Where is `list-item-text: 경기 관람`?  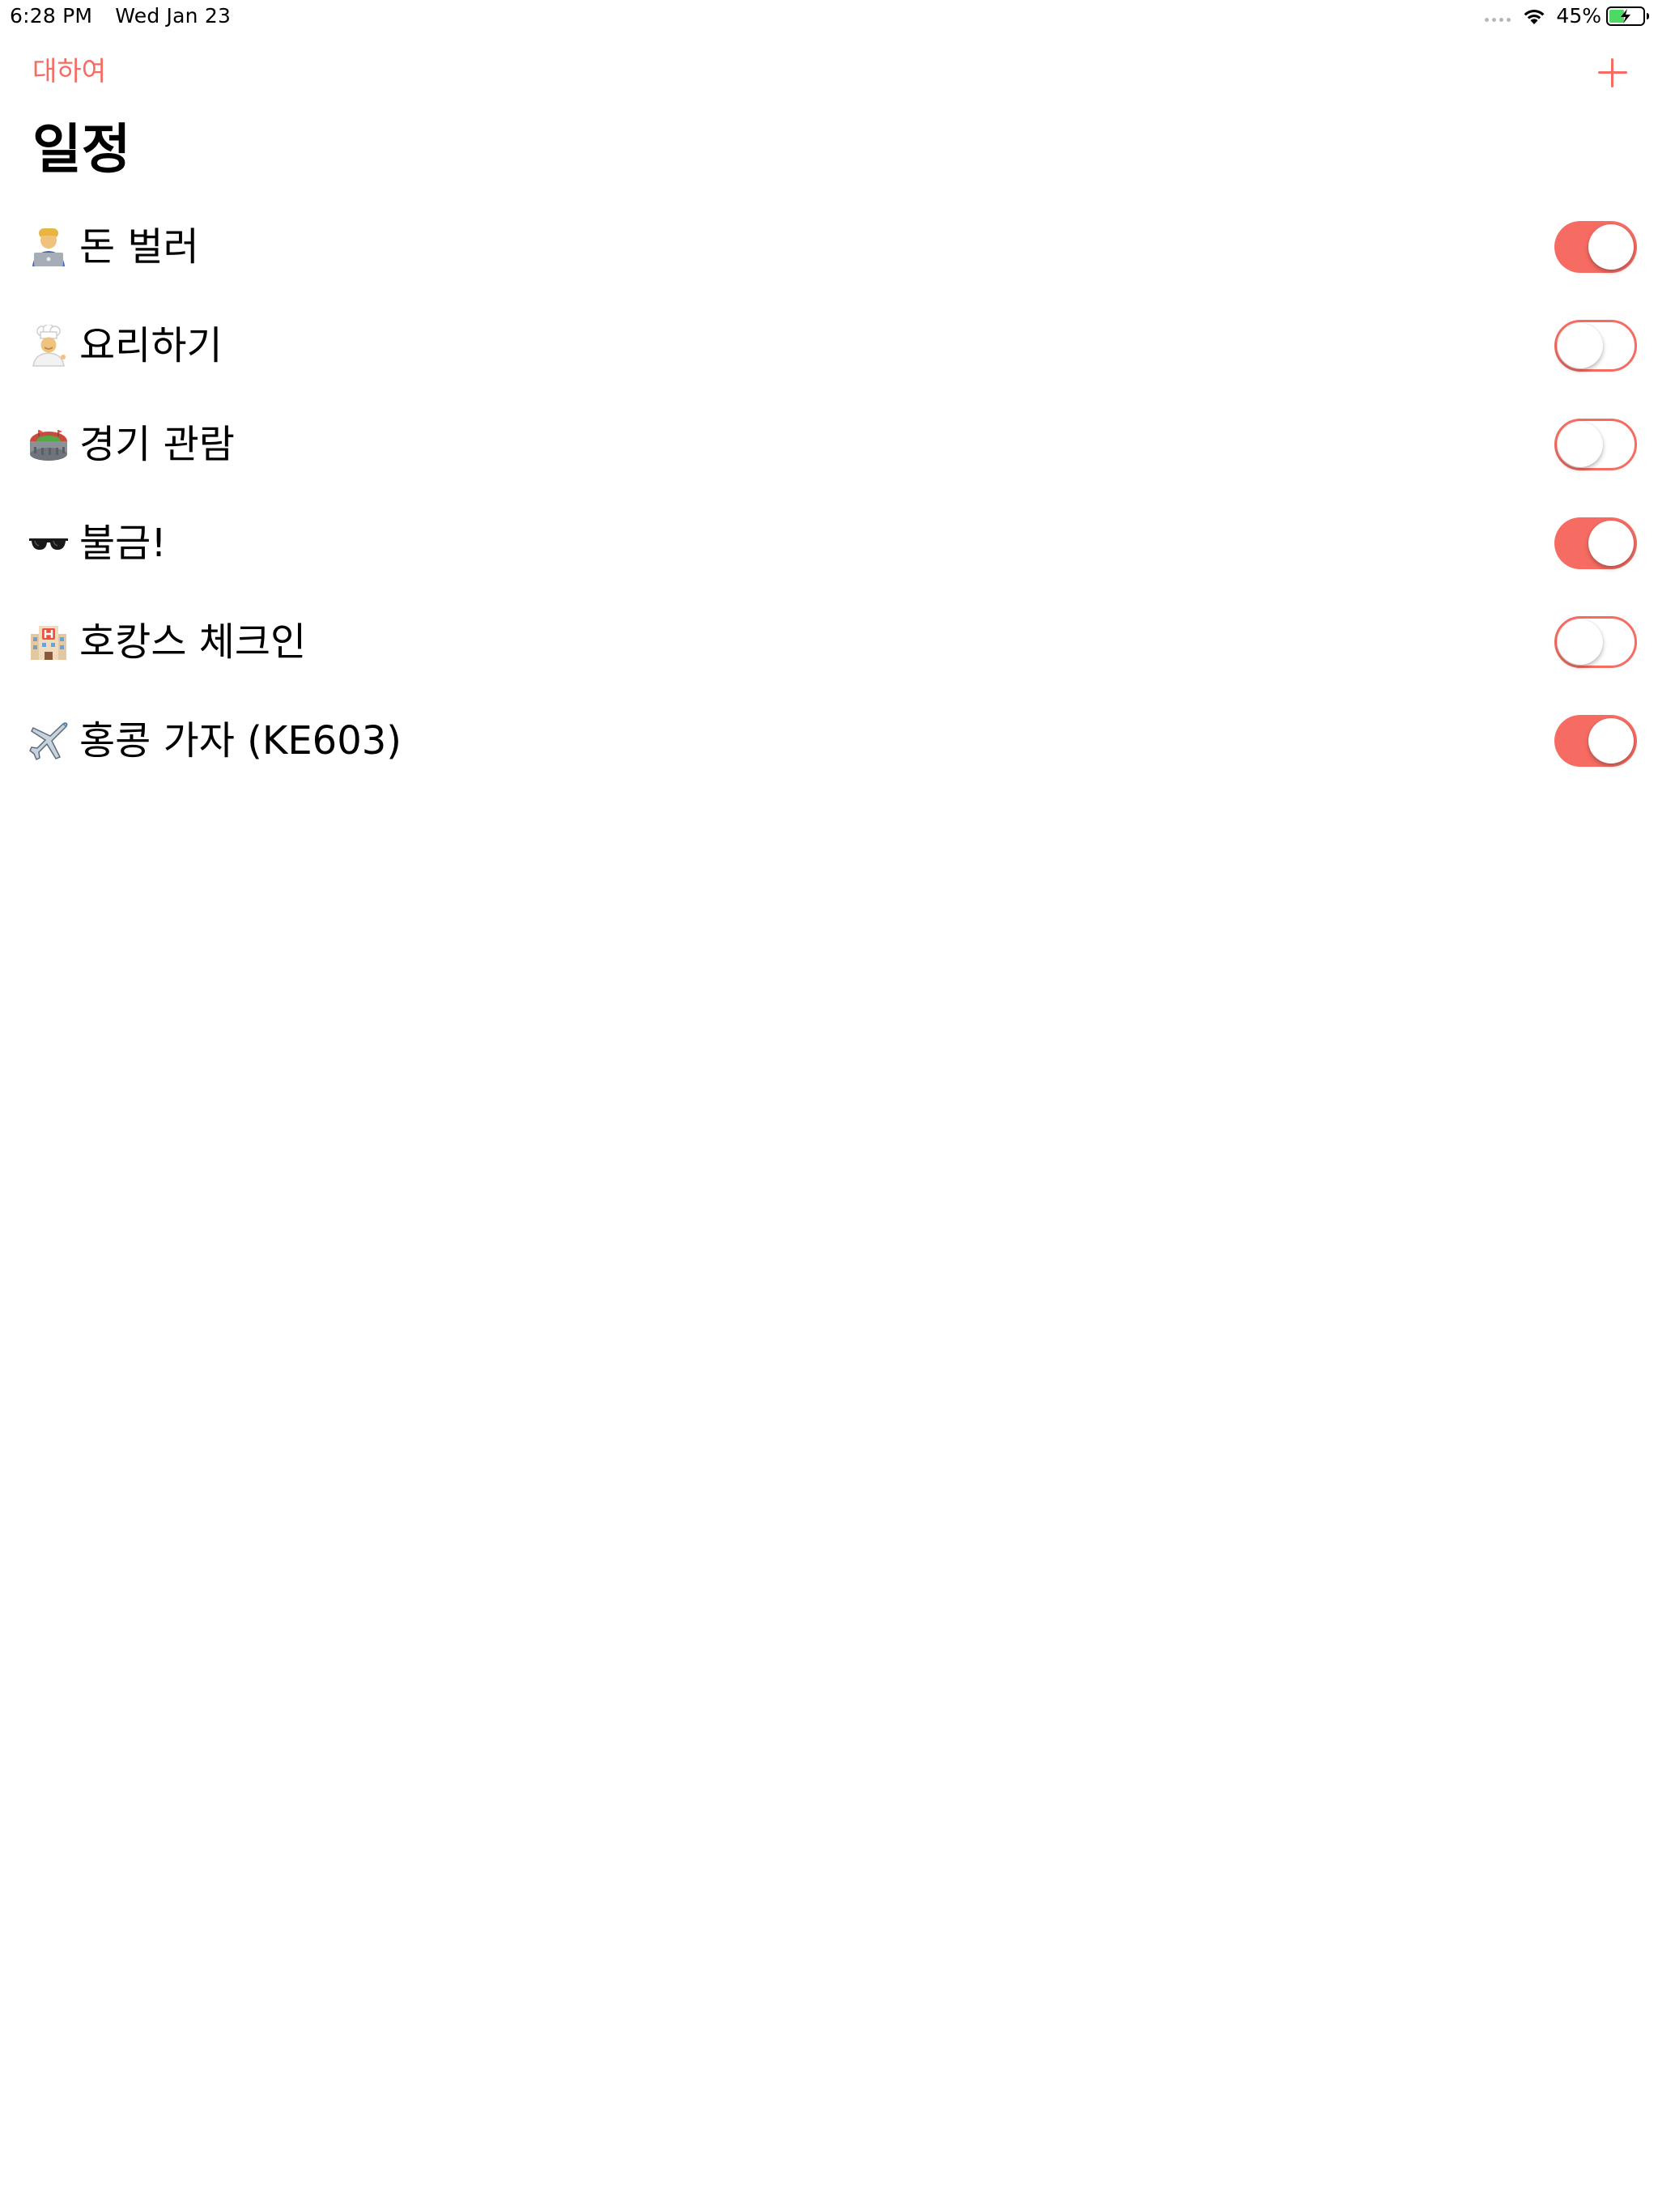 list-item-text: 경기 관람 is located at coordinates (157, 445).